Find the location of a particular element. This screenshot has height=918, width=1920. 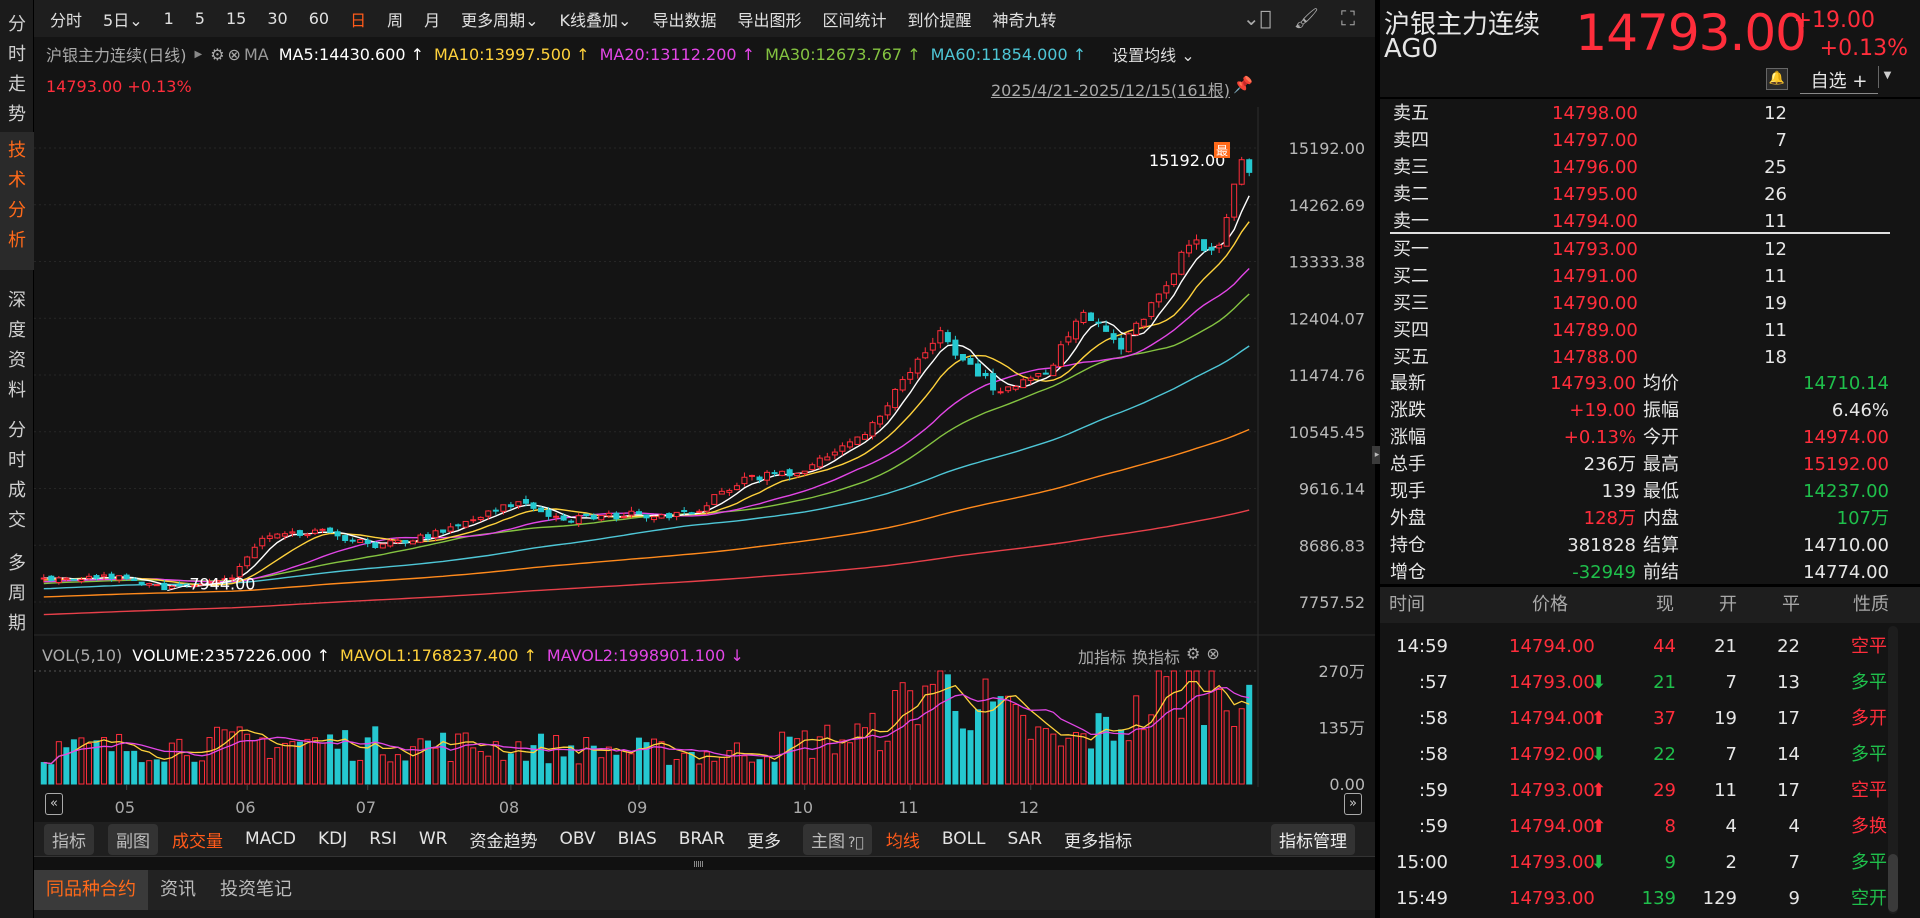

subchart-indicator-1: MACD is located at coordinates (270, 839).